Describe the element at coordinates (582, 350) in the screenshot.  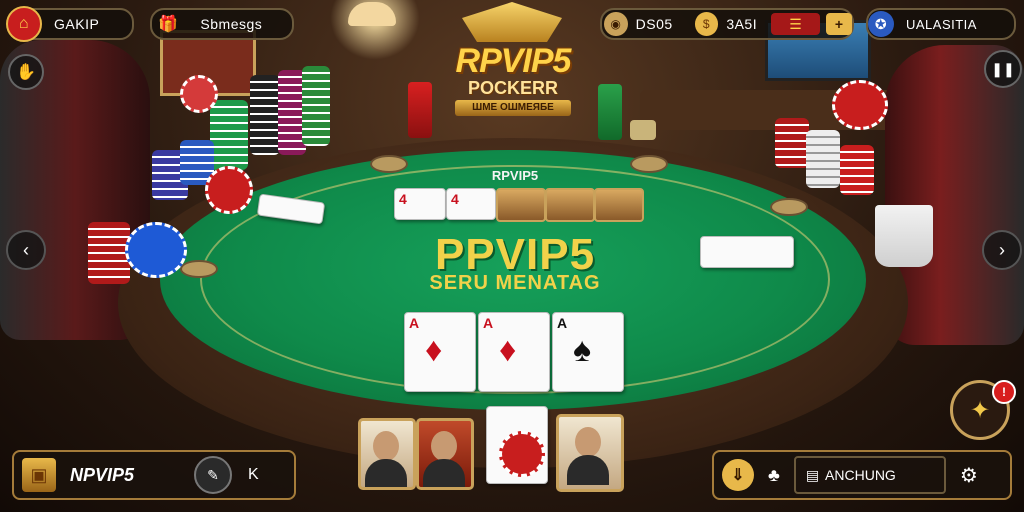
I see `card-suit: ♠` at that location.